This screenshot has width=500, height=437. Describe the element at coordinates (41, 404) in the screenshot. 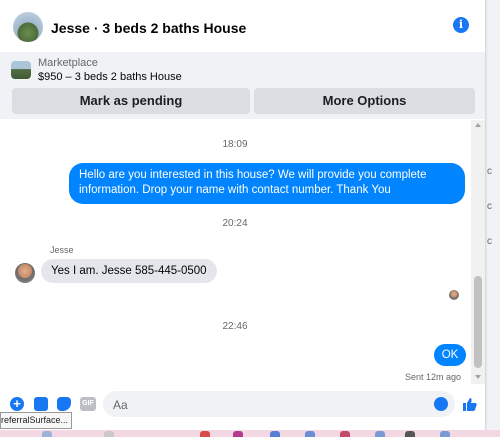

I see `photo-icon` at that location.